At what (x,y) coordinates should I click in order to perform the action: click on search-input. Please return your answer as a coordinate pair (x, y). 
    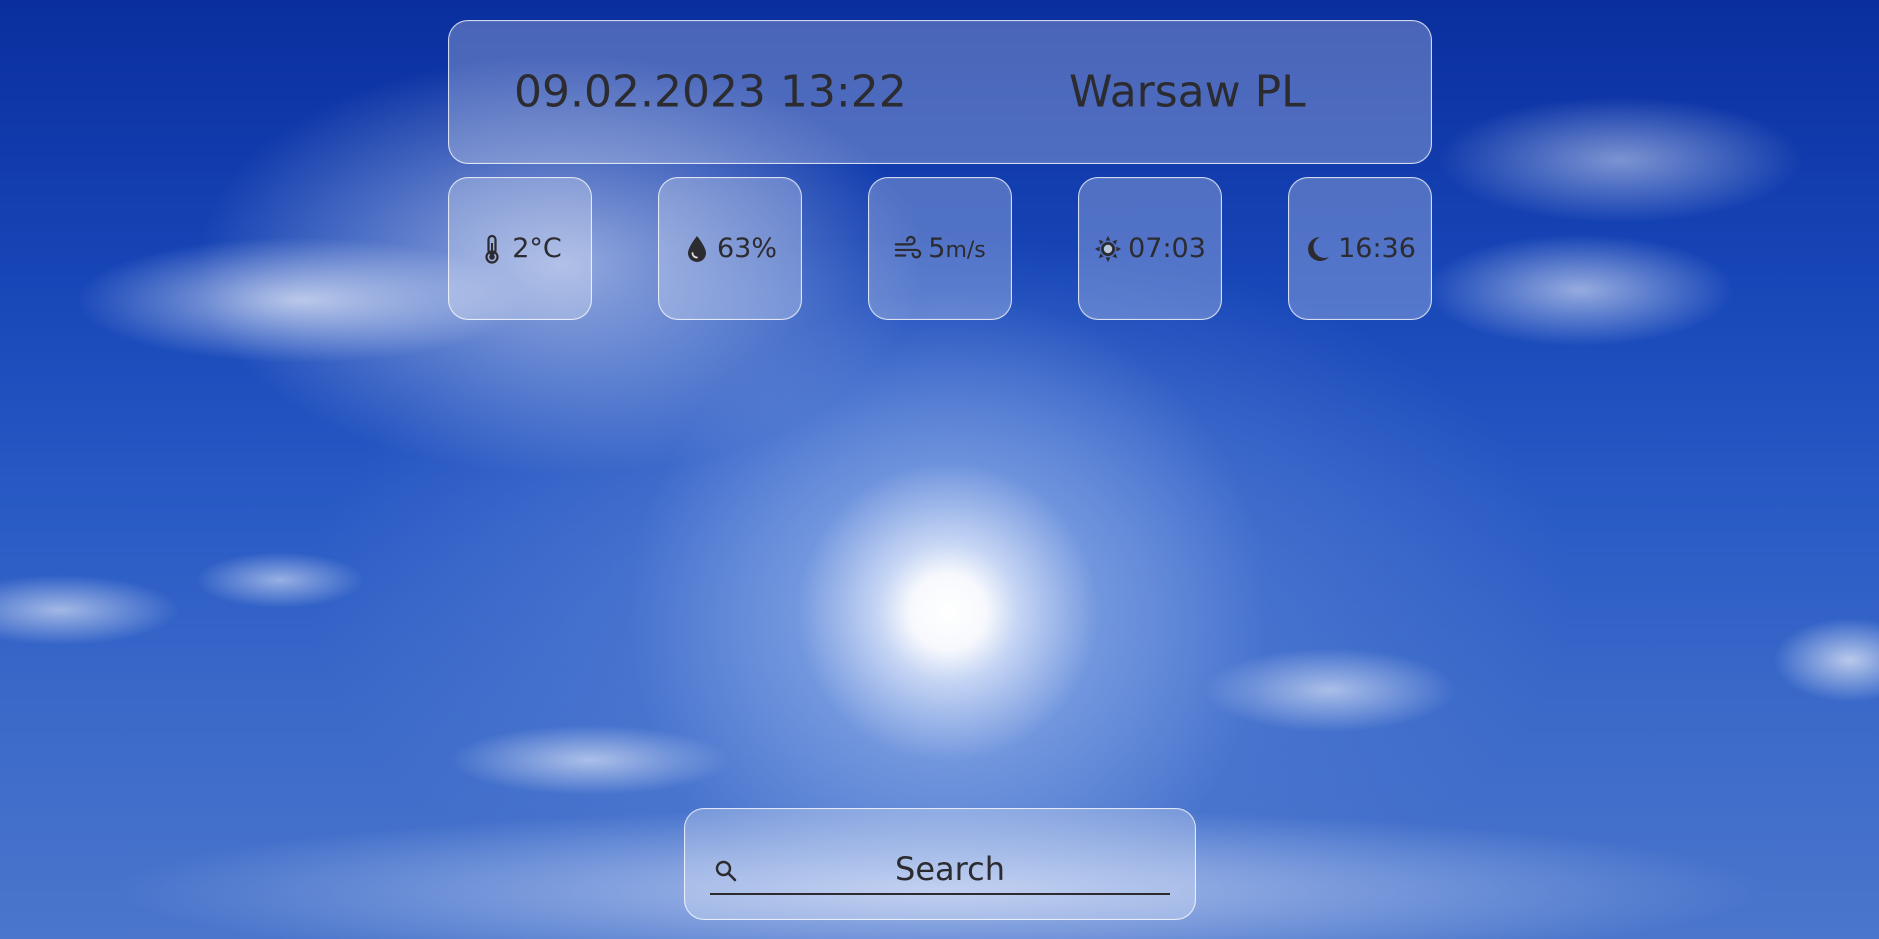
    Looking at the image, I should click on (940, 869).